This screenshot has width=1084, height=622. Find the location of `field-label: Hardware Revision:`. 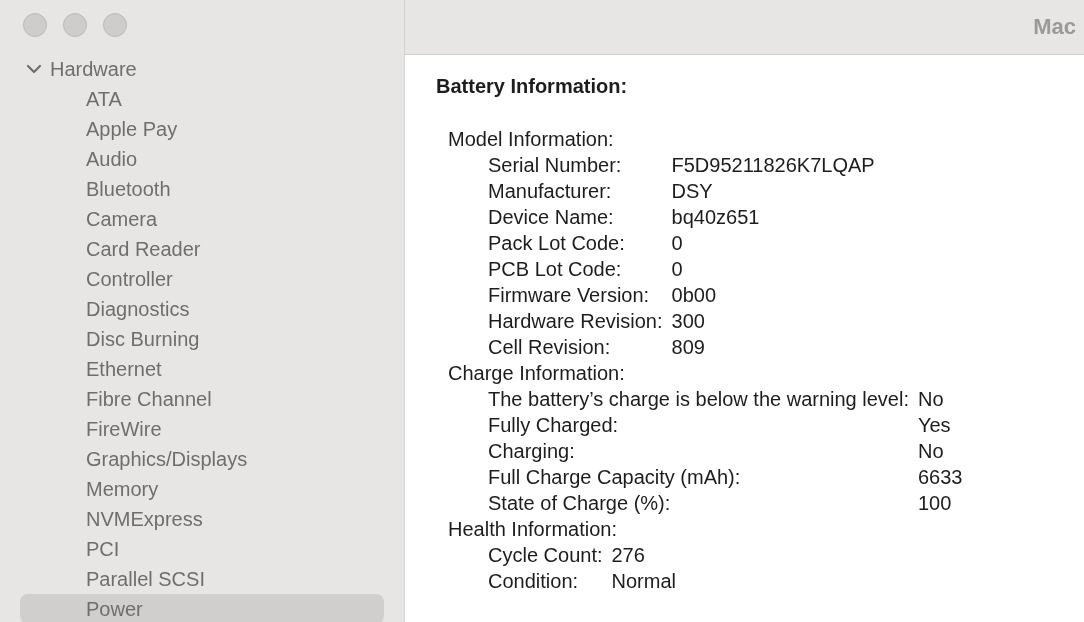

field-label: Hardware Revision: is located at coordinates (575, 321).